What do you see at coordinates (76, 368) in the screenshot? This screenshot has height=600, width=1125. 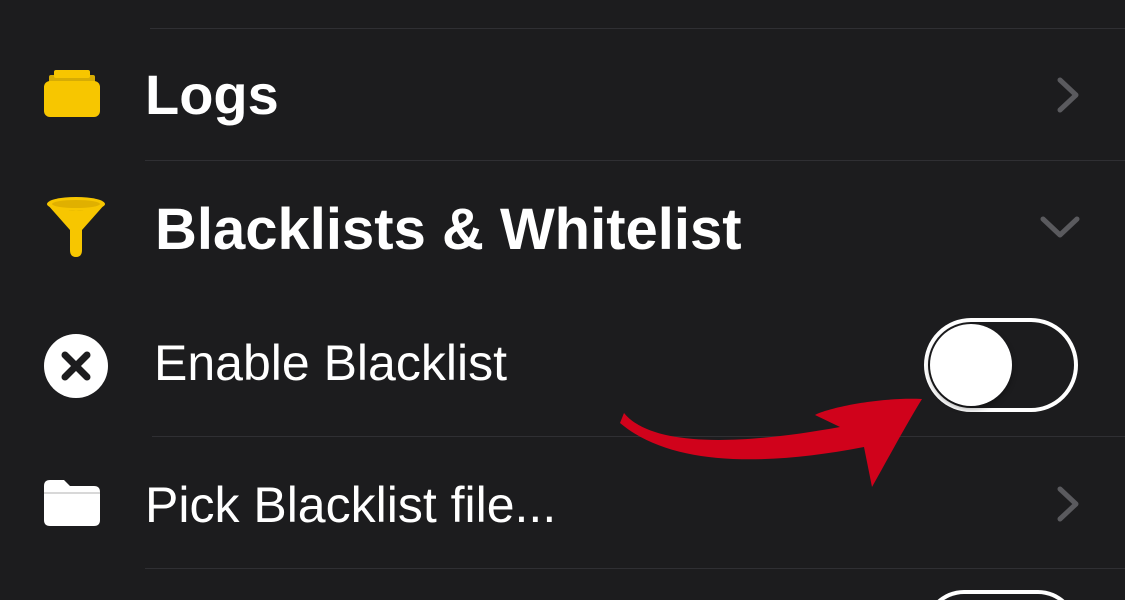 I see `x-circle-icon` at bounding box center [76, 368].